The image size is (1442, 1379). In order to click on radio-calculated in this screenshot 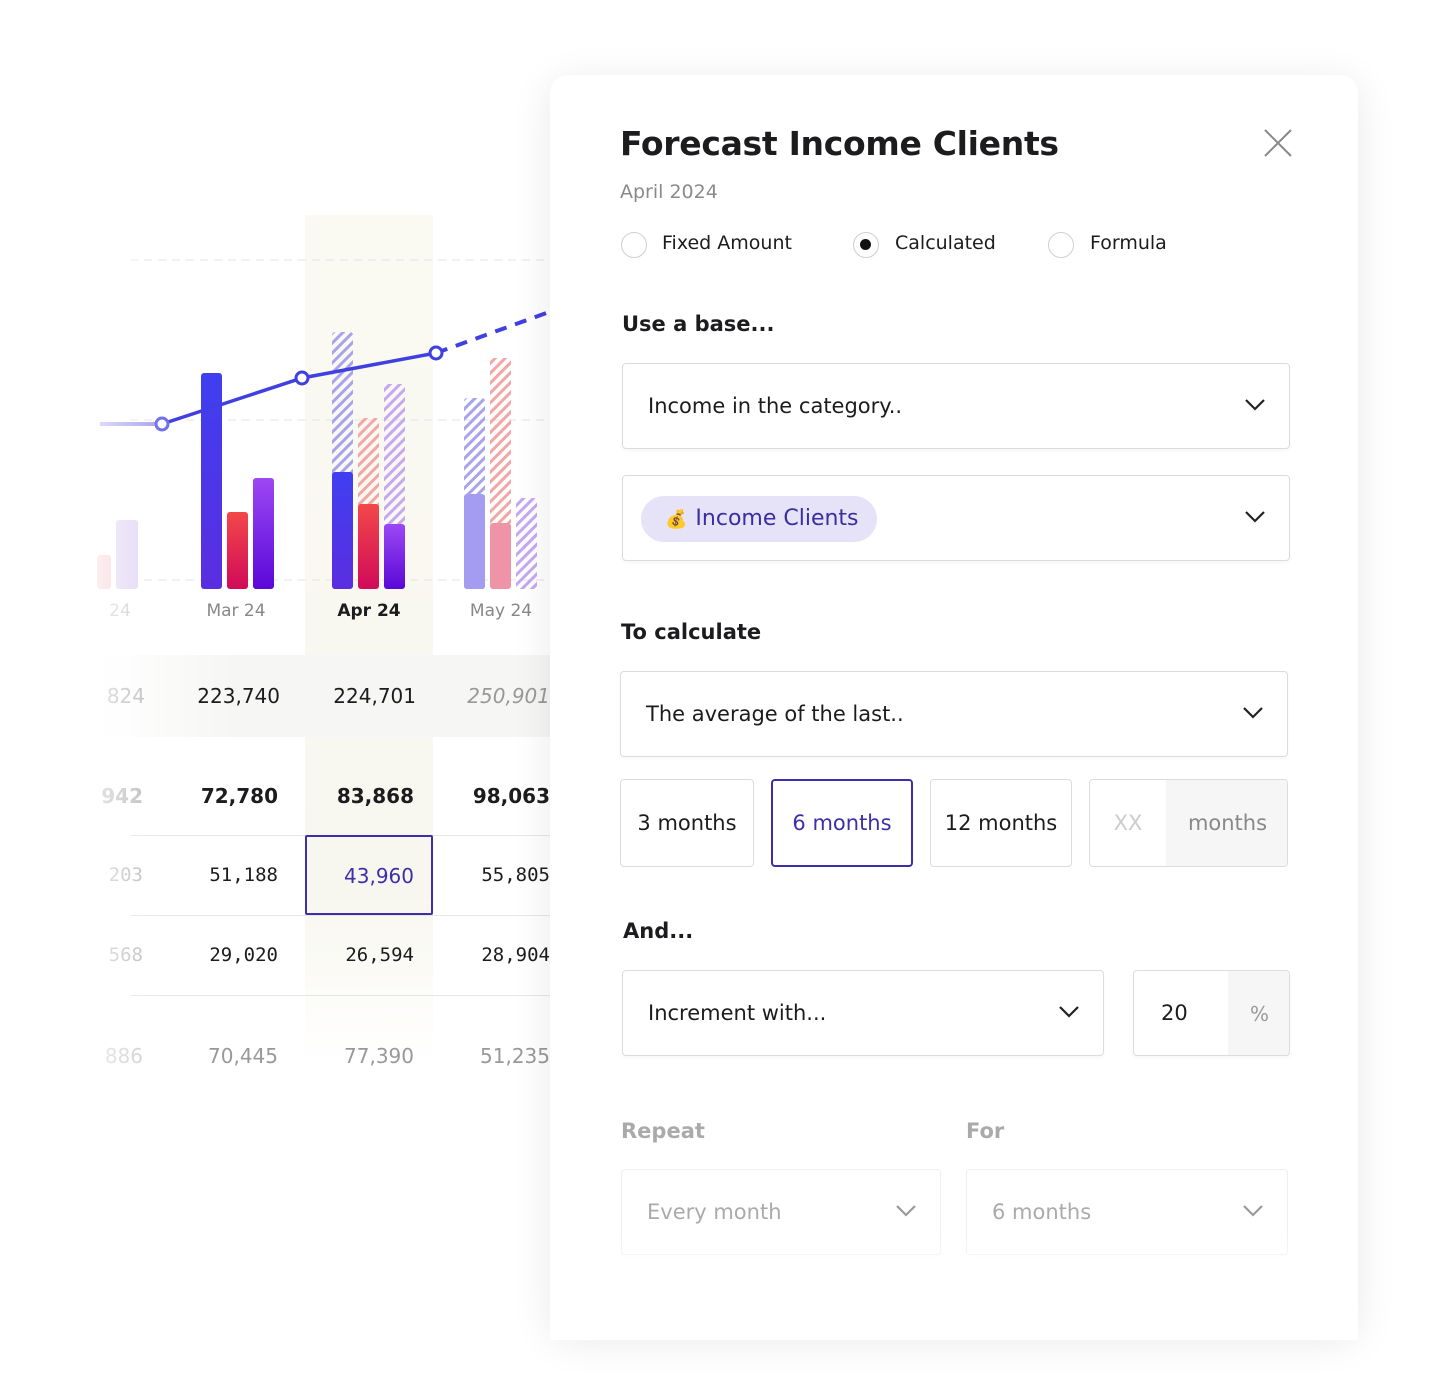, I will do `click(866, 245)`.